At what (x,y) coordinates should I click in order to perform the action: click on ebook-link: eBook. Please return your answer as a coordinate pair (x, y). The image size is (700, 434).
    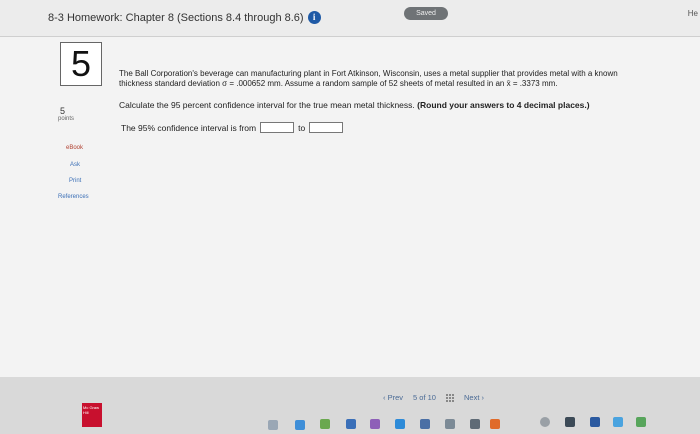
    Looking at the image, I should click on (74, 148).